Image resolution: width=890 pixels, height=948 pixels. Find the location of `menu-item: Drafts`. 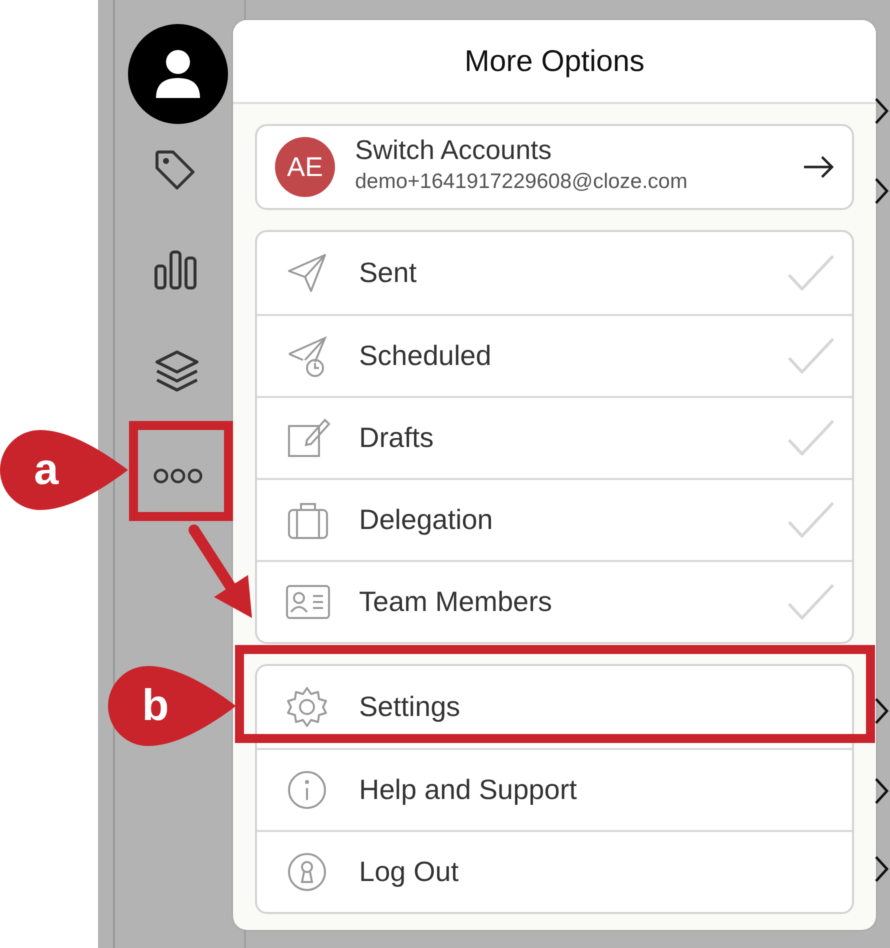

menu-item: Drafts is located at coordinates (554, 437).